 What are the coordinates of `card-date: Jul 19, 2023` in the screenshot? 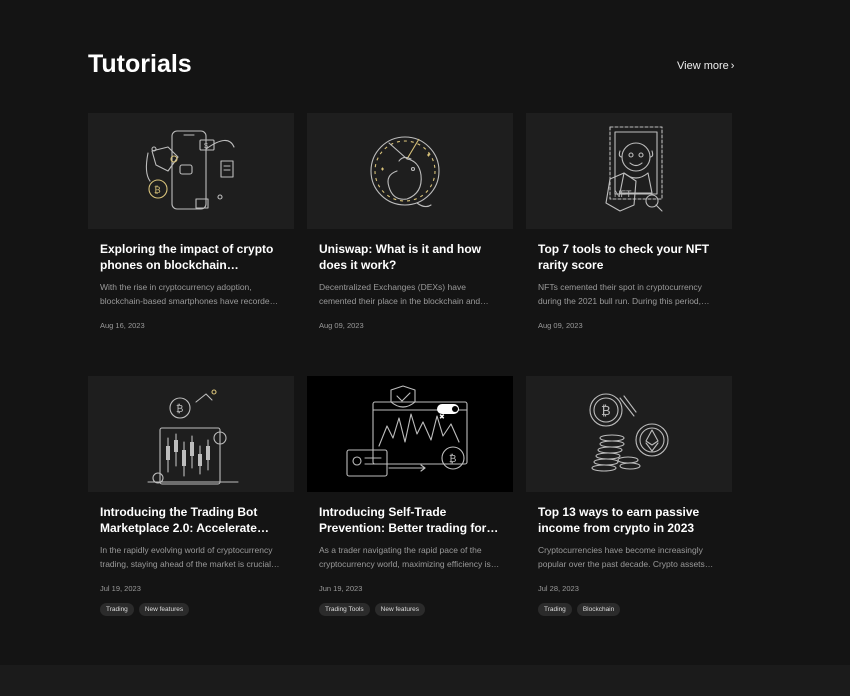 It's located at (120, 588).